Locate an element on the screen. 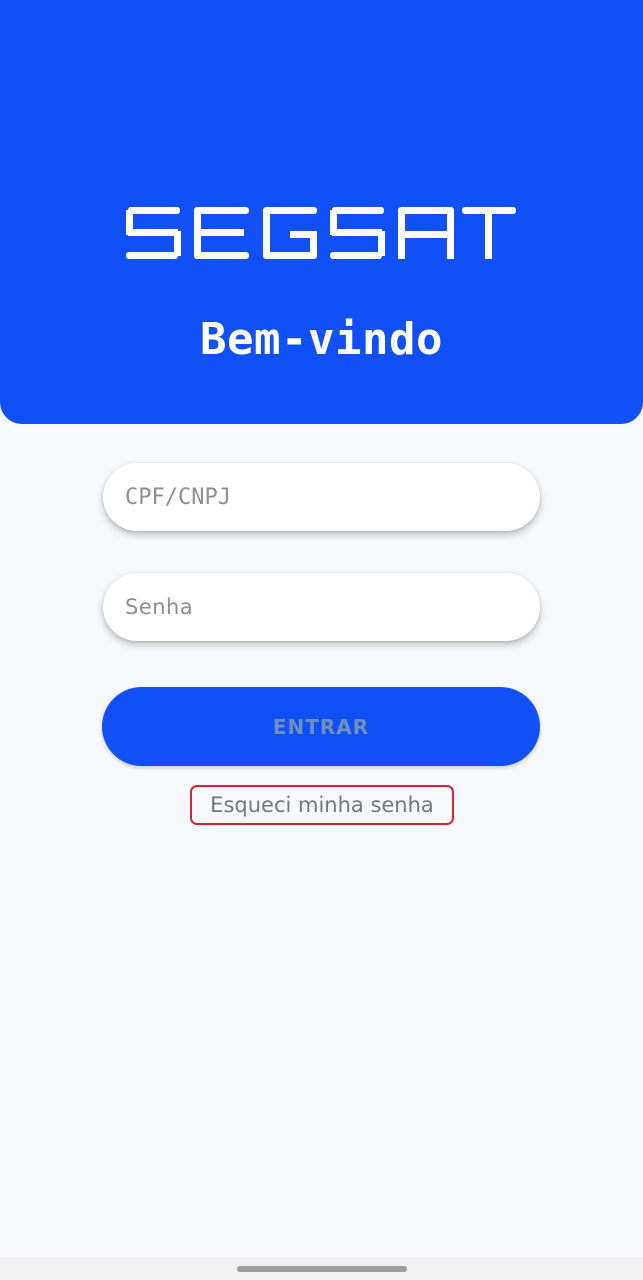  login-button: ENTRAR is located at coordinates (321, 726).